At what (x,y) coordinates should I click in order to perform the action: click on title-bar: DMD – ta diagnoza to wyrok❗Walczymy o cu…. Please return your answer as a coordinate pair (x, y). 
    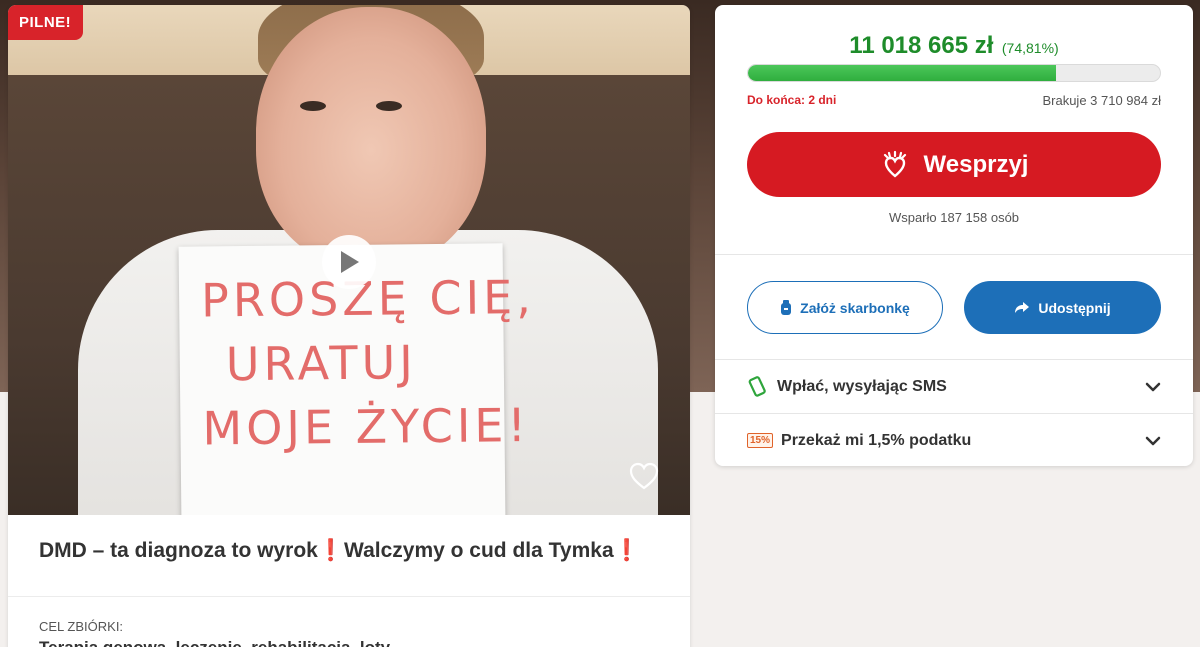
    Looking at the image, I should click on (349, 556).